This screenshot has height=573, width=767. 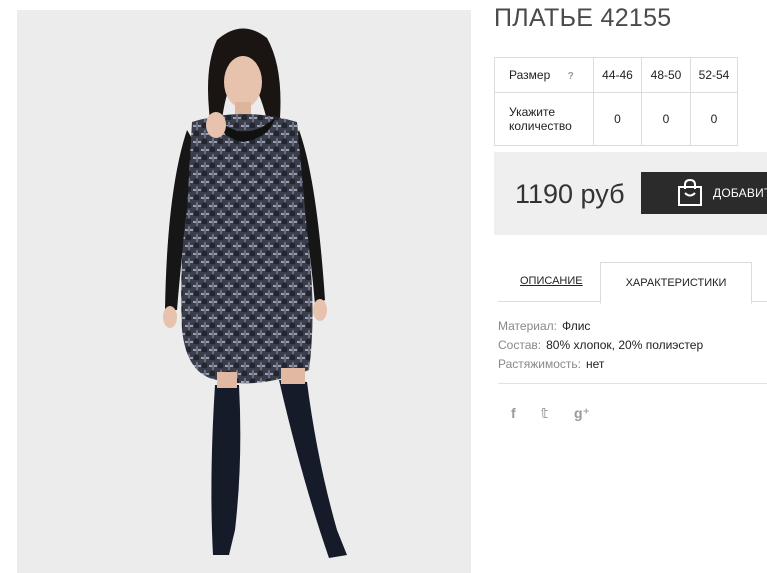 I want to click on quantity-label: Укажите количество, so click(x=544, y=119).